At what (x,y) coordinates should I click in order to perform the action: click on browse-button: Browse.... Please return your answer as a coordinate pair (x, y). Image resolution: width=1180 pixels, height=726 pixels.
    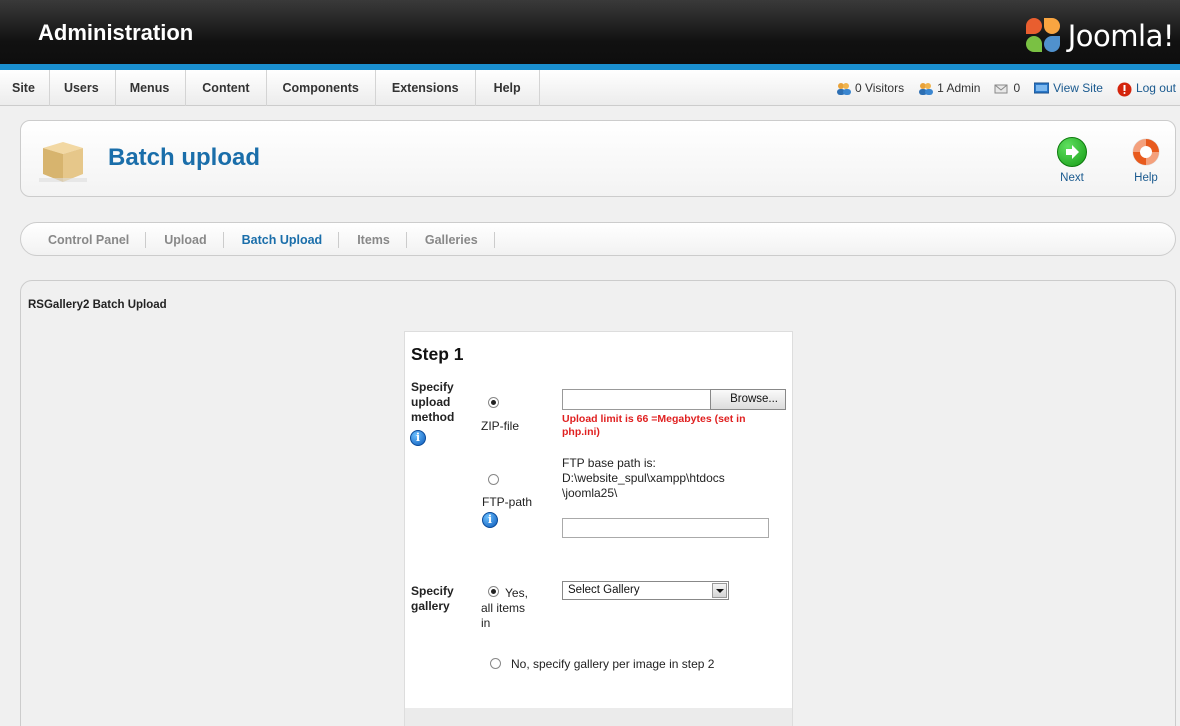
    Looking at the image, I should click on (748, 399).